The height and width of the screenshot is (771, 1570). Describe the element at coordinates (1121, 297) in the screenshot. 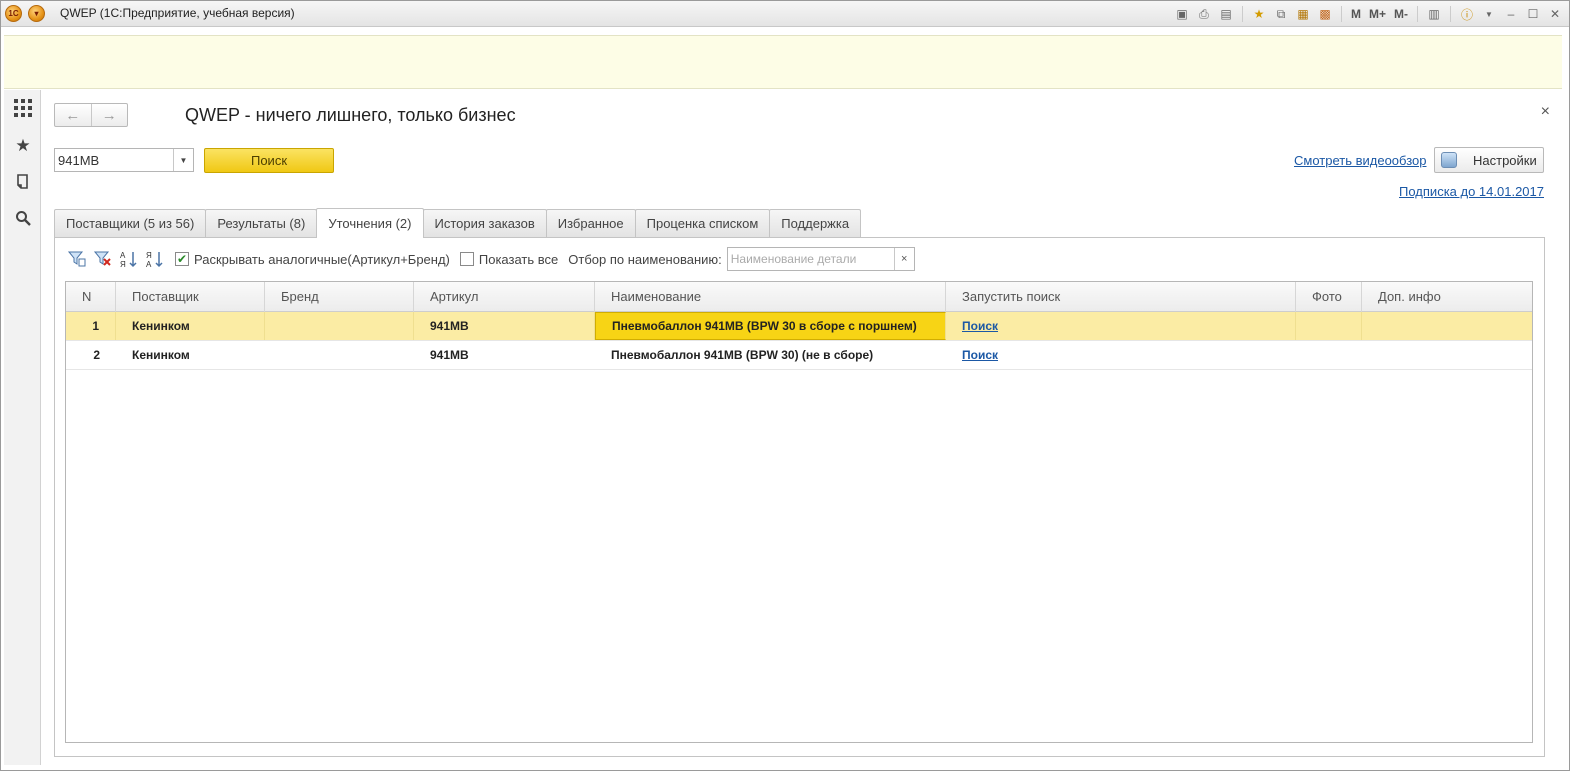

I see `column-header-run-search: Запустить поиск` at that location.